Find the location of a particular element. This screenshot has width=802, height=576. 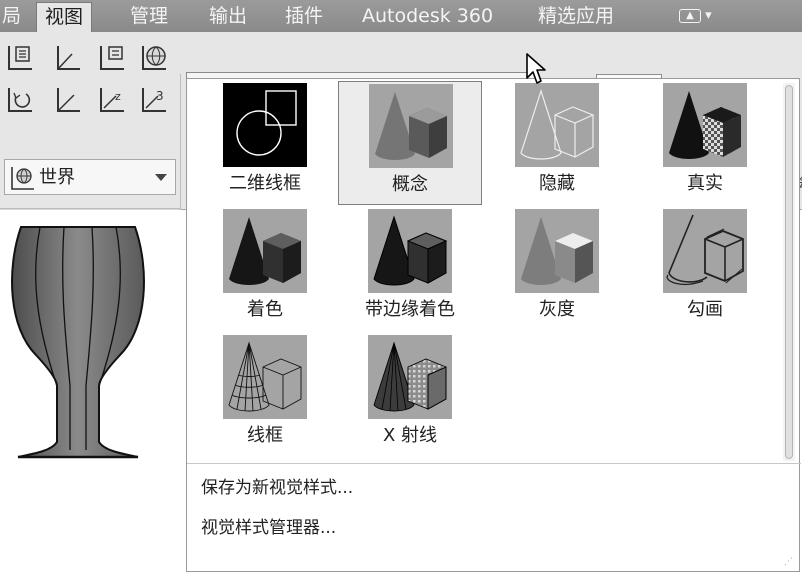

tab-autodesk-360: Autodesk 360 is located at coordinates (427, 16).